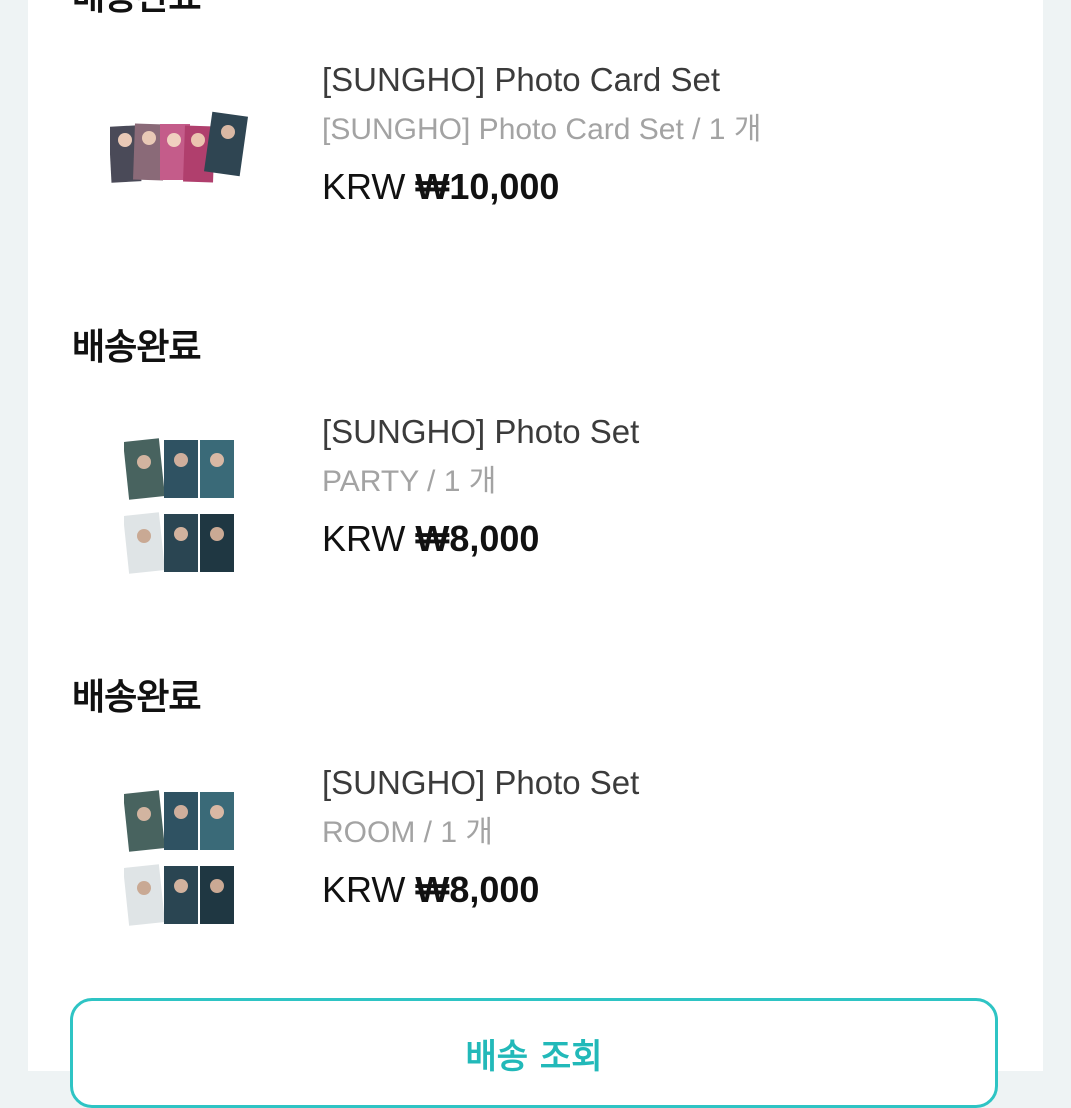 The width and height of the screenshot is (1071, 1108). Describe the element at coordinates (407, 832) in the screenshot. I see `product-option: ROOM / 1 개` at that location.